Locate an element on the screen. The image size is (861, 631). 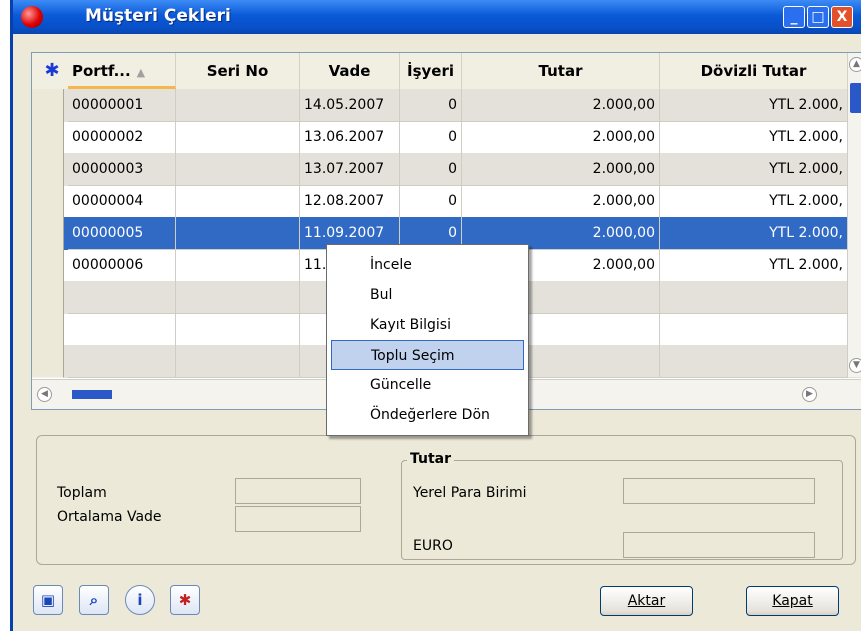
column-chooser-icon: ✱ is located at coordinates (52, 71).